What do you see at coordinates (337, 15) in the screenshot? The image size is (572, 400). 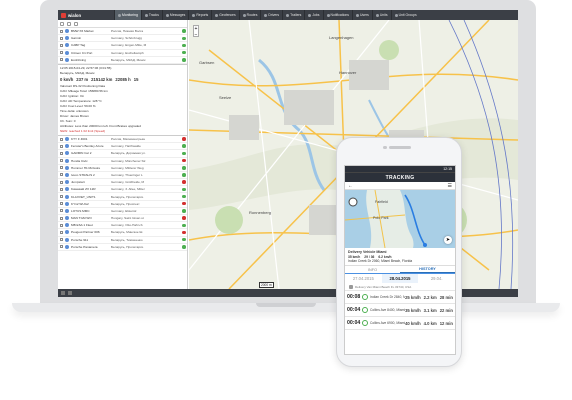 I see `nav-item-notifications: Notifications` at bounding box center [337, 15].